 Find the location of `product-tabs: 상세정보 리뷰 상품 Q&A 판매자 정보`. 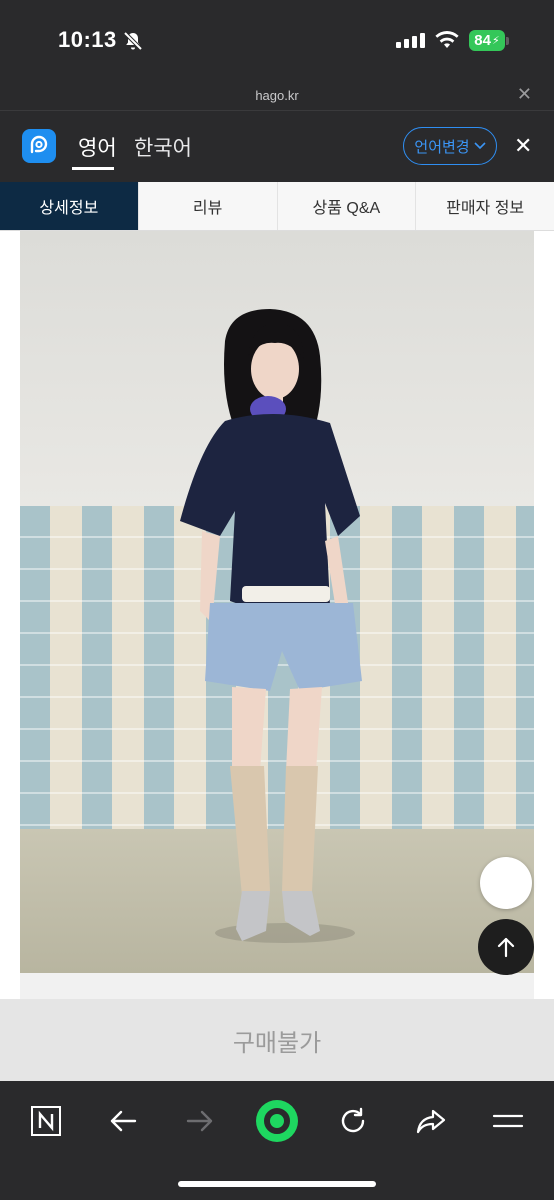

product-tabs: 상세정보 리뷰 상품 Q&A 판매자 정보 is located at coordinates (277, 206).